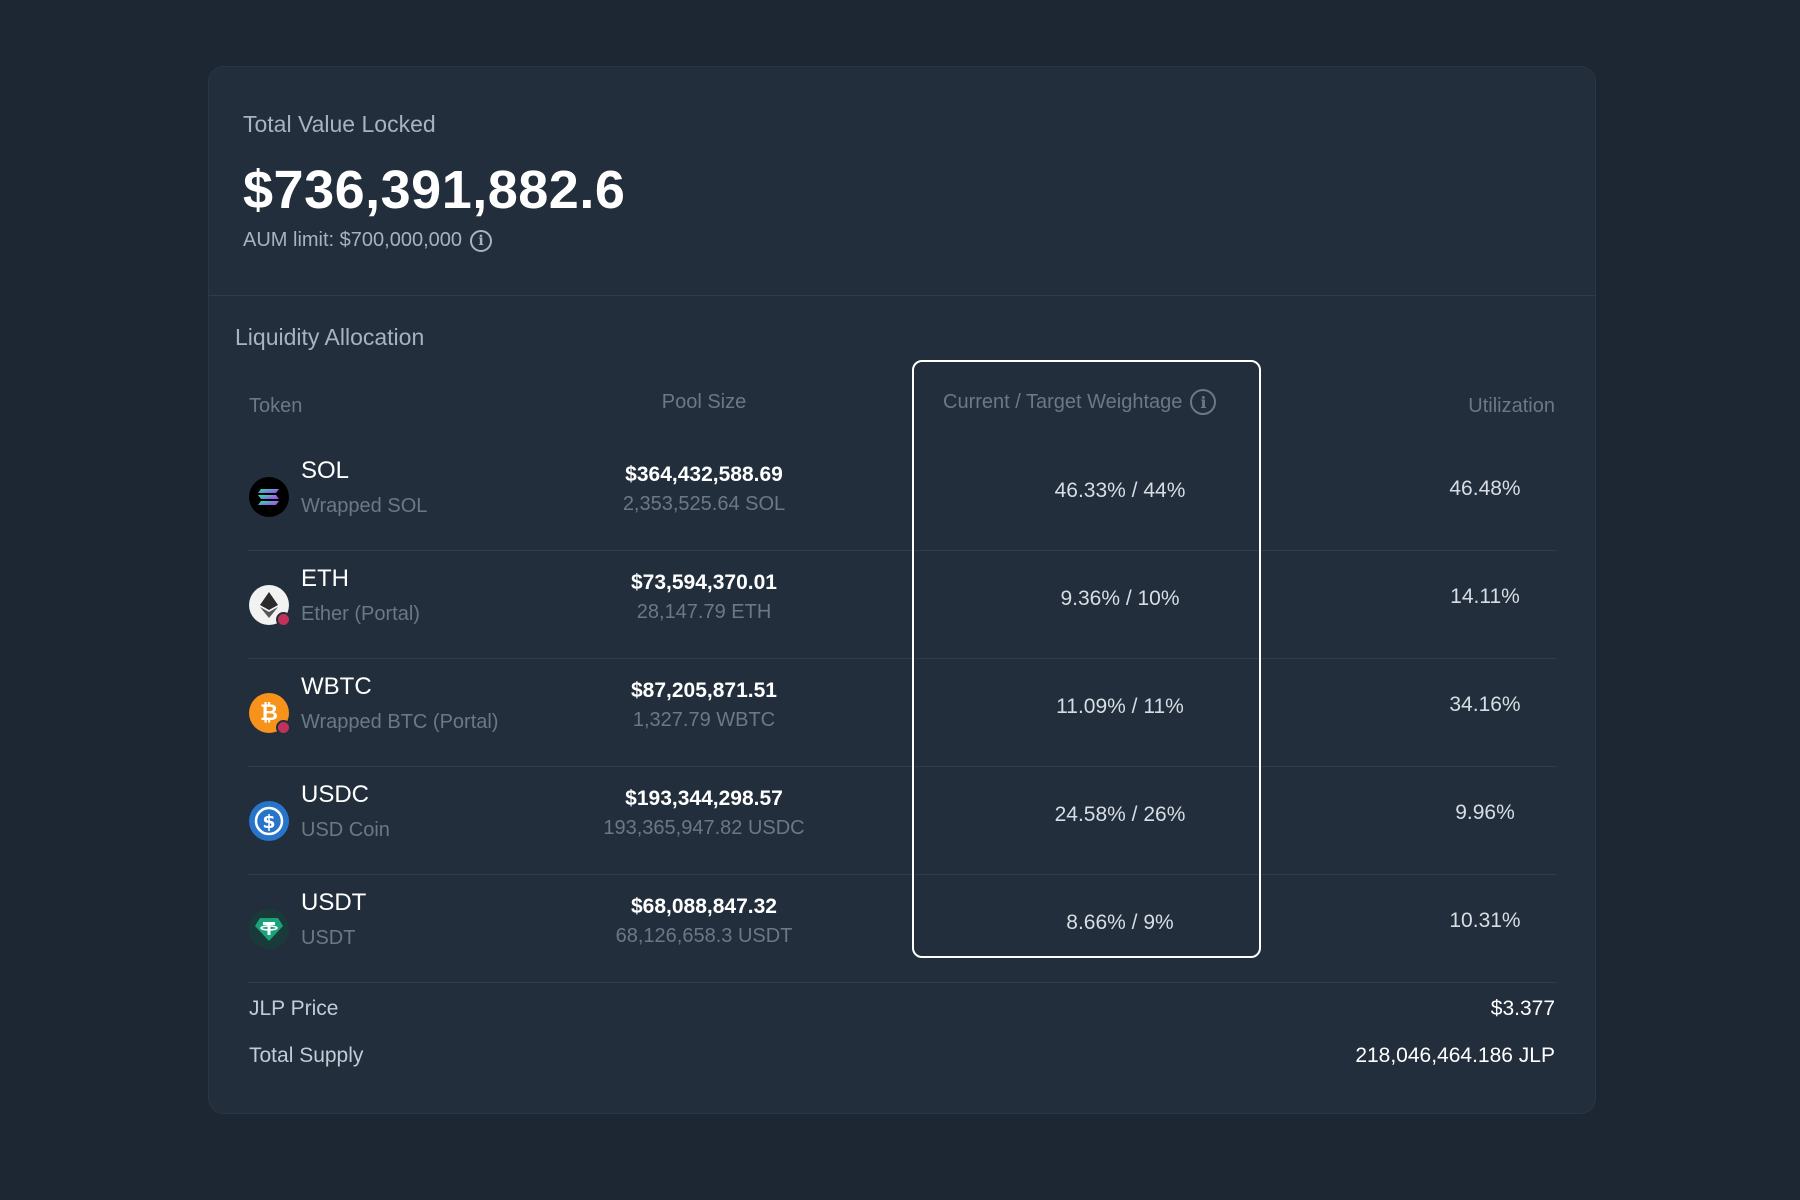  Describe the element at coordinates (704, 402) in the screenshot. I see `pool-size-column-header: Pool Size` at that location.